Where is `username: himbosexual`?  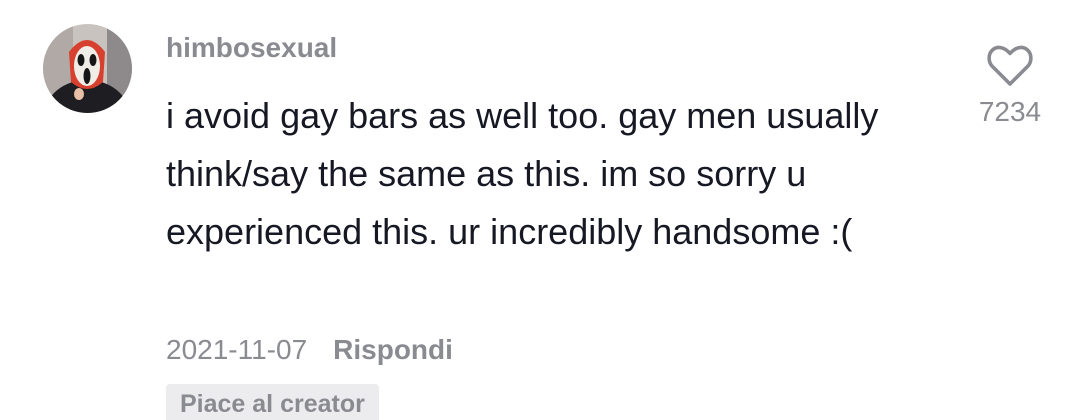
username: himbosexual is located at coordinates (251, 48).